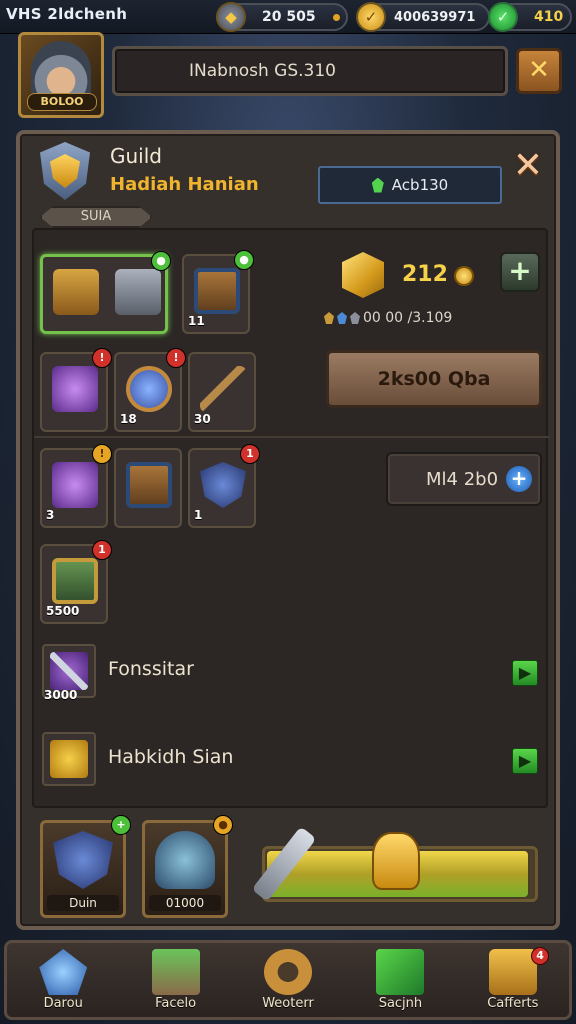 This screenshot has height=1024, width=576. What do you see at coordinates (292, 674) in the screenshot?
I see `list-item: 3000 Fonssitar ▶` at bounding box center [292, 674].